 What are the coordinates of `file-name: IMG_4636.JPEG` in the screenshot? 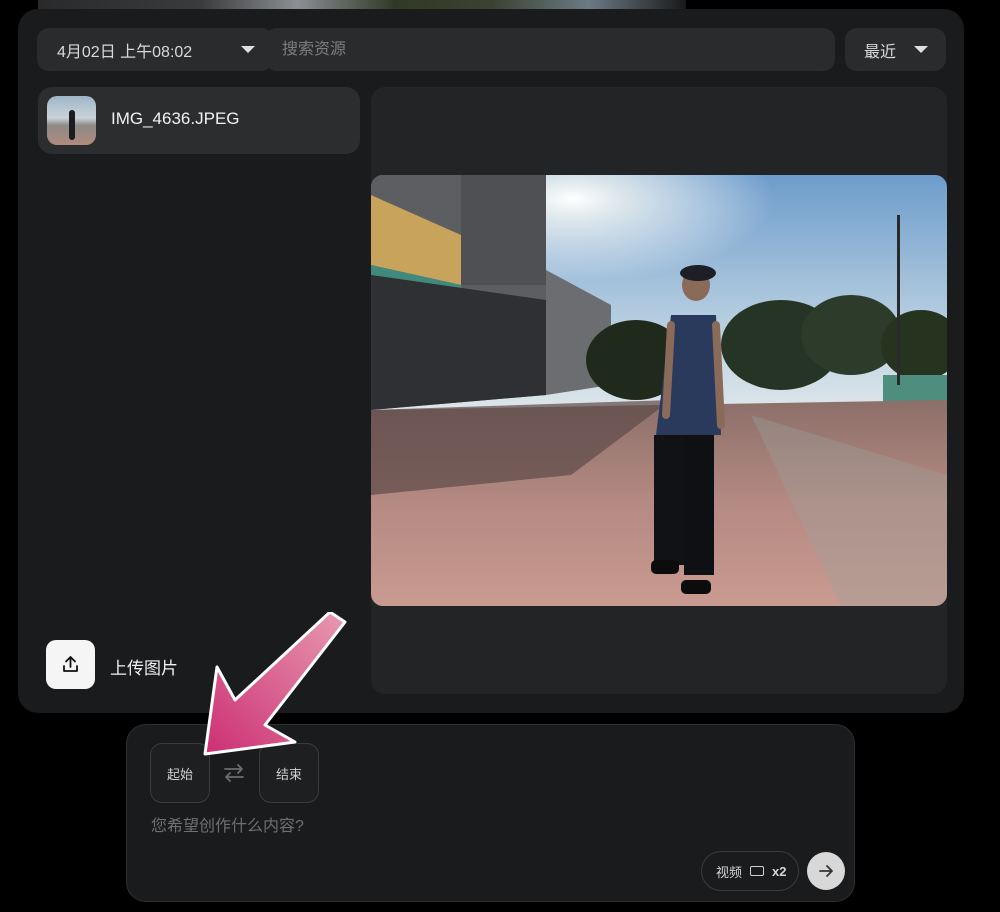 It's located at (175, 118).